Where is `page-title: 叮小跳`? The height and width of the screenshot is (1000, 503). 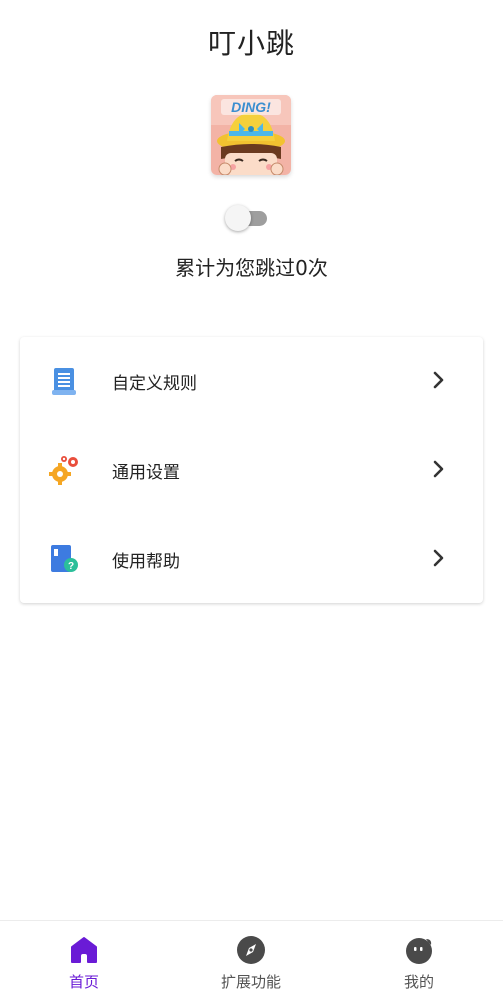
page-title: 叮小跳 is located at coordinates (251, 43).